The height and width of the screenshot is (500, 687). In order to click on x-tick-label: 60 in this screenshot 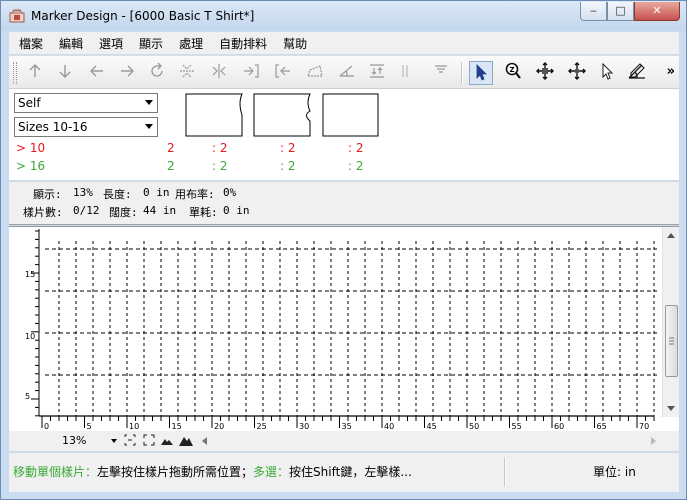, I will do `click(559, 426)`.